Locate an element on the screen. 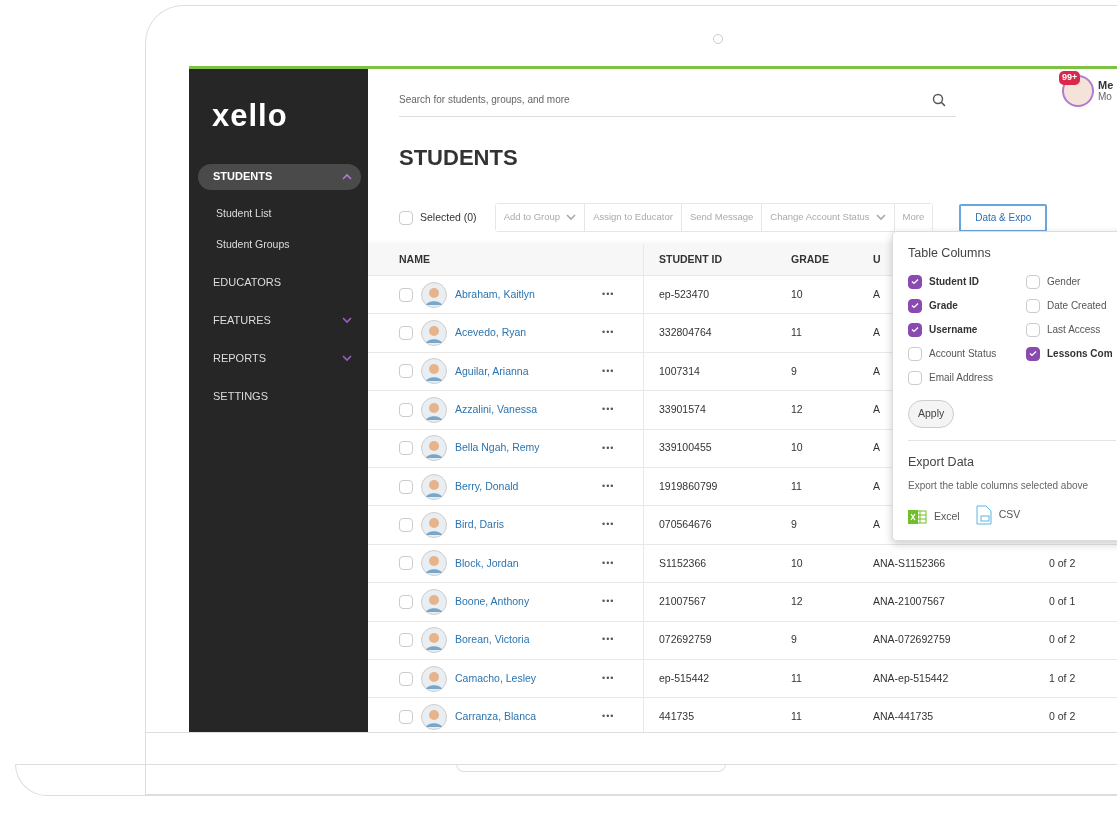  student-name-link: Borean, Victoria is located at coordinates (528, 640).